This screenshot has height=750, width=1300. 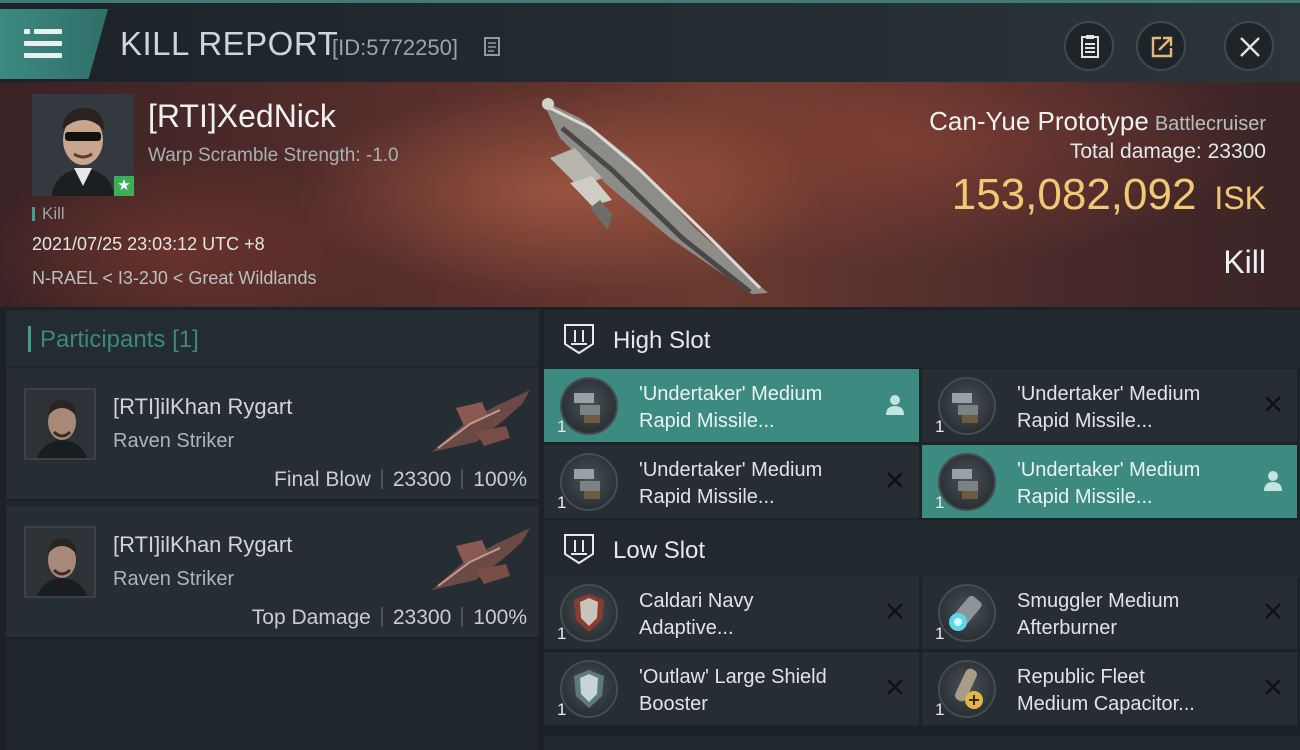 I want to click on warp-scramble-text: Warp Scramble Strength: -1.0, so click(x=273, y=155).